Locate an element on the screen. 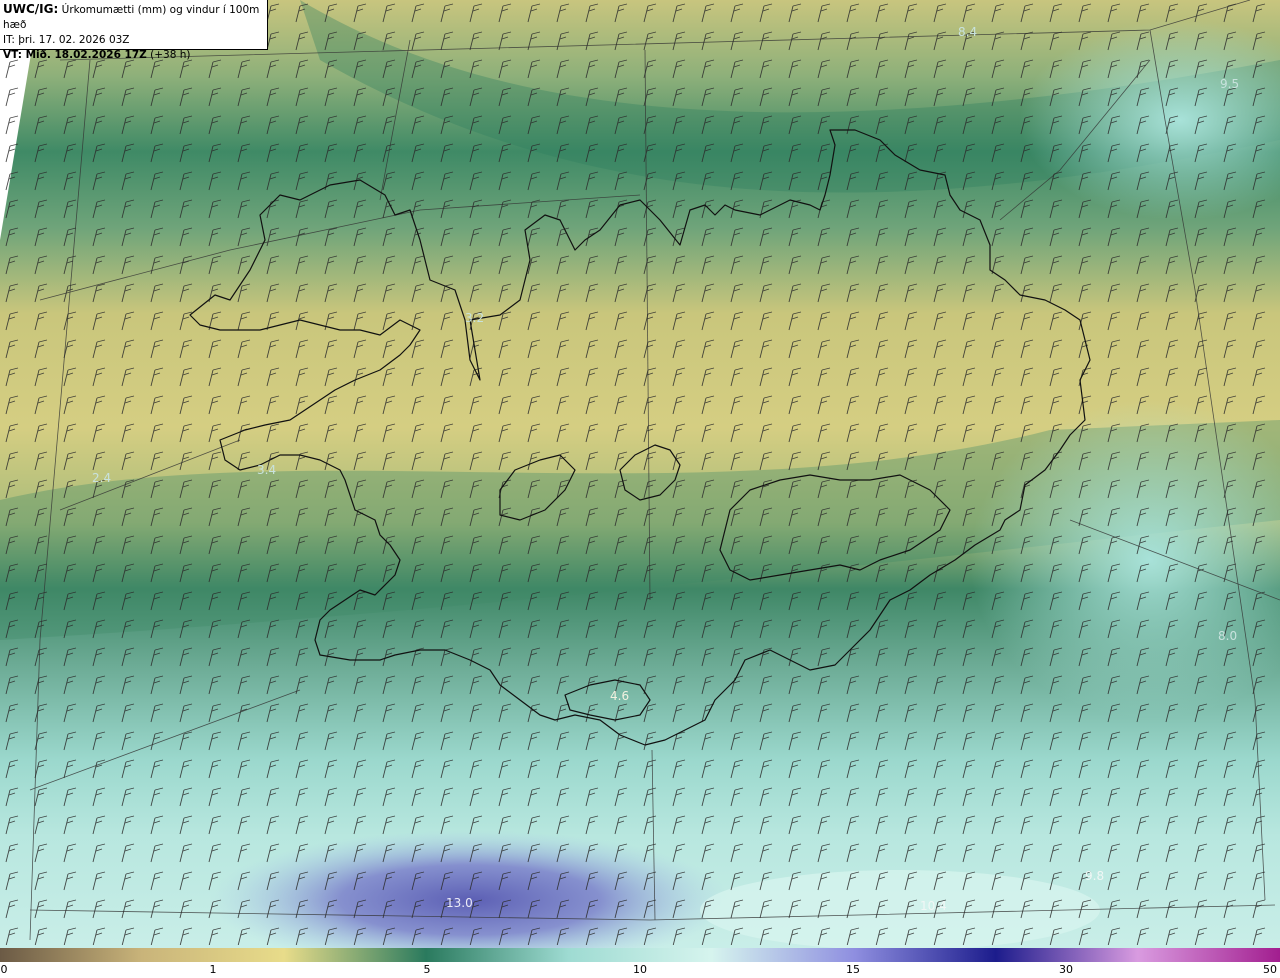  model-label: UWC/IG: is located at coordinates (31, 9).